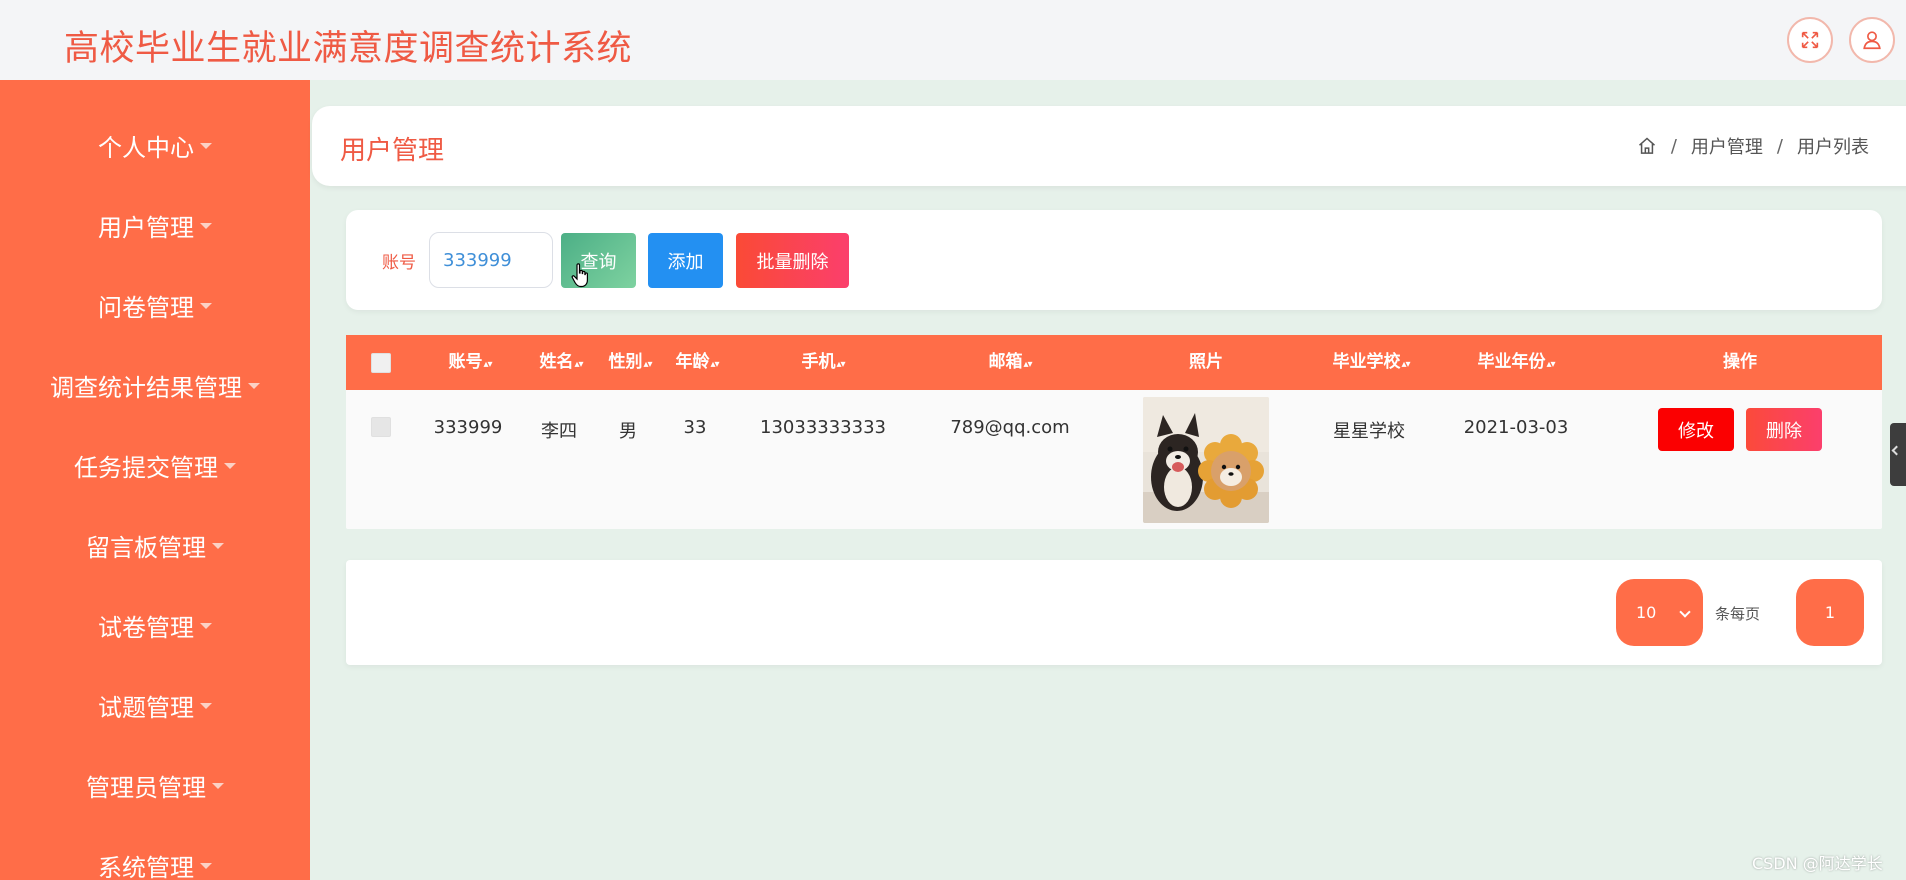  I want to click on user-icon, so click(1872, 40).